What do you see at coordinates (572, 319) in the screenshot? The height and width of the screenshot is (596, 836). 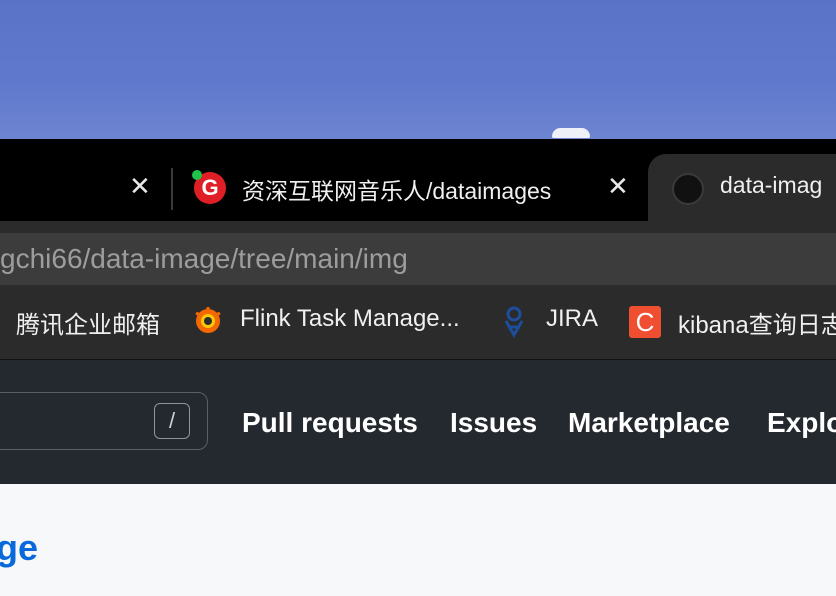 I see `bookmark-jira: JIRA` at bounding box center [572, 319].